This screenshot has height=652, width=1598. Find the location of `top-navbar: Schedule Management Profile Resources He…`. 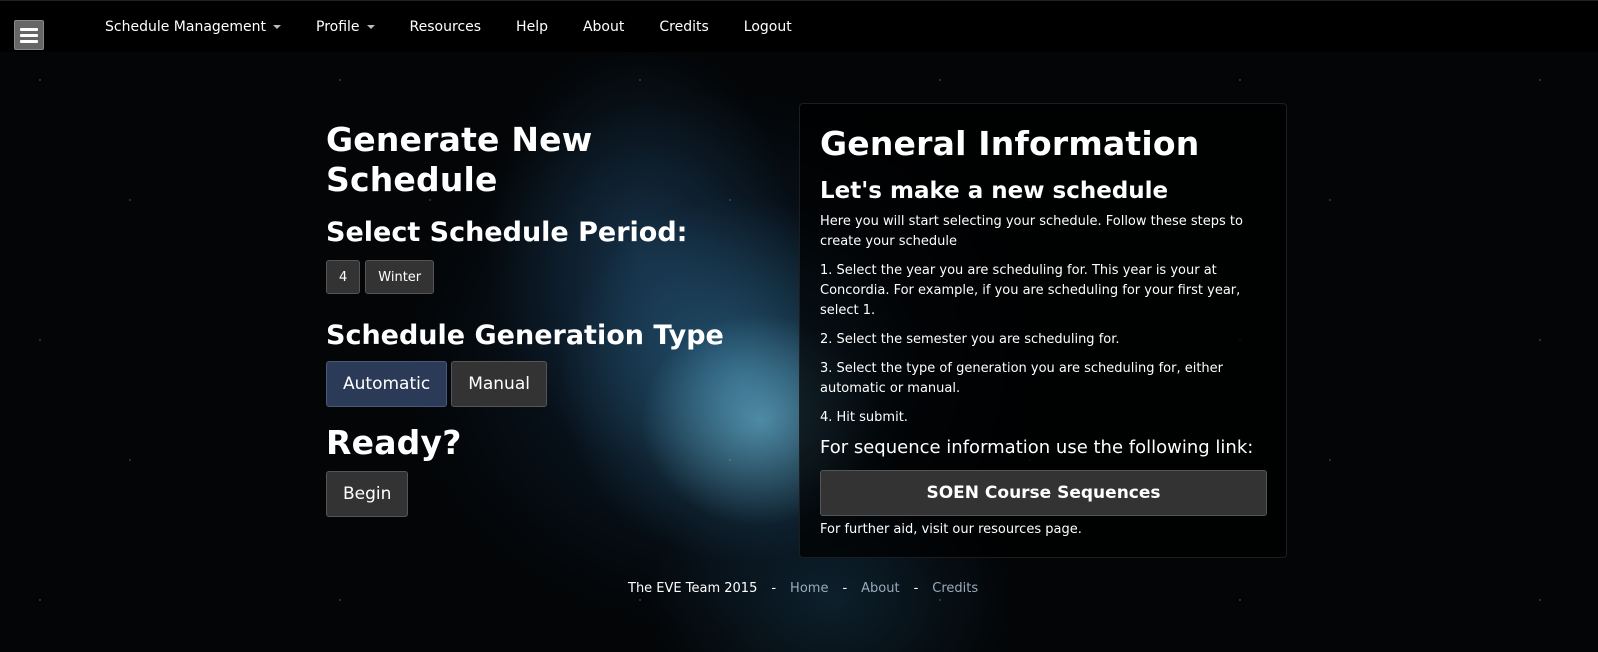

top-navbar: Schedule Management Profile Resources He… is located at coordinates (799, 26).